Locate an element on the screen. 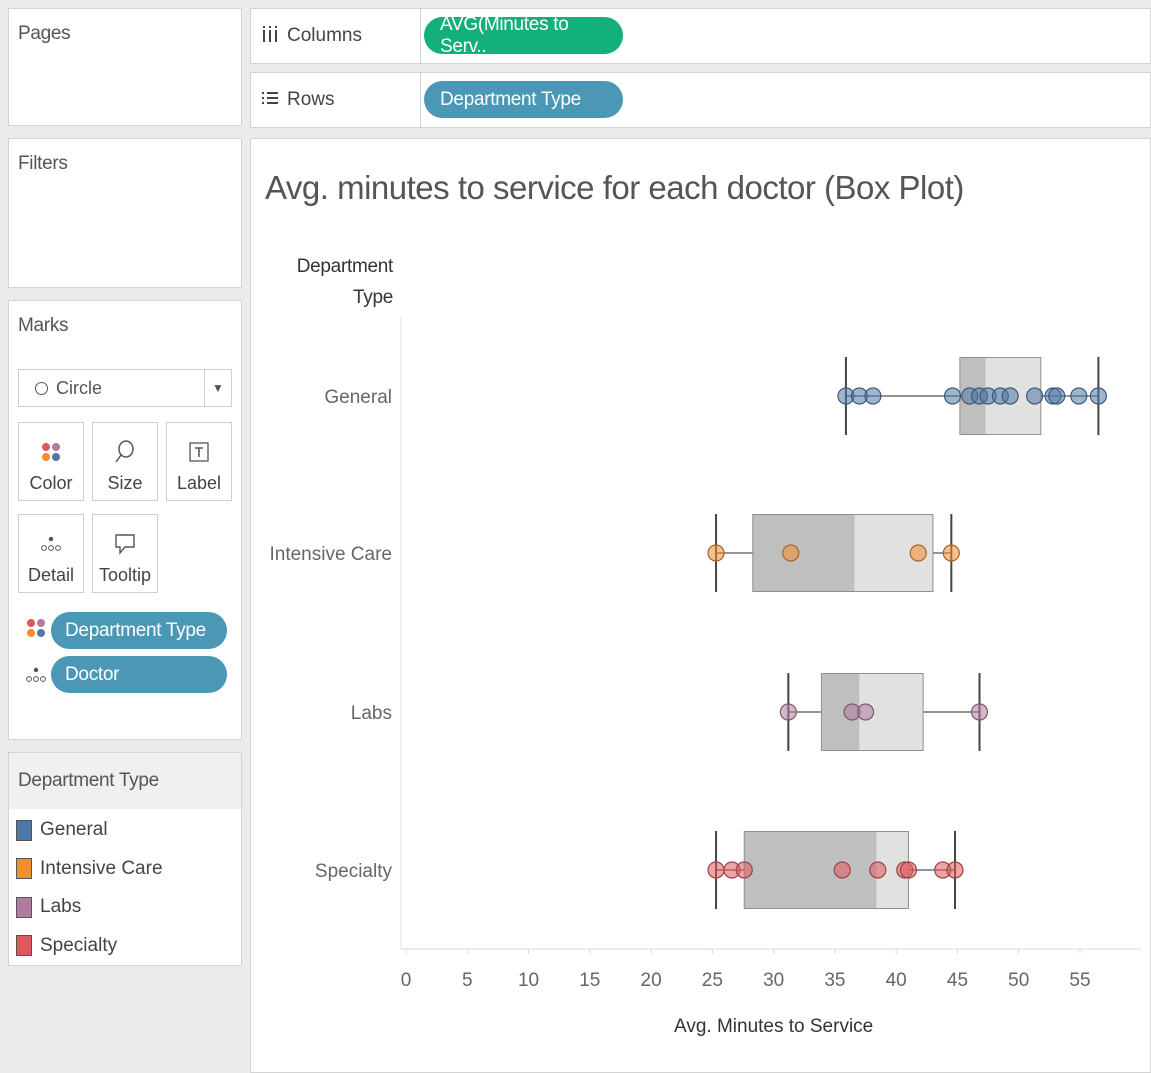  x-axis-title: Avg. Minutes to Service is located at coordinates (773, 1026).